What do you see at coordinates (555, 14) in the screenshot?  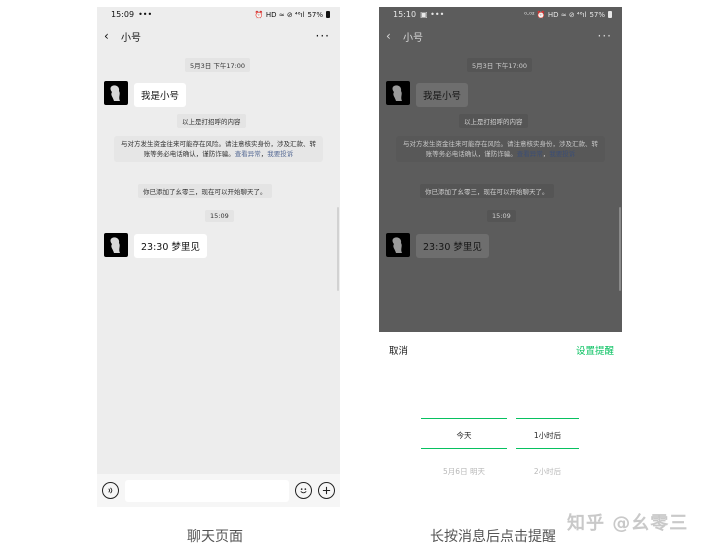 I see `status-icons: ⁰·⁰² ⏰ HD ≈ ⊘ ⁴⁶ıl` at bounding box center [555, 14].